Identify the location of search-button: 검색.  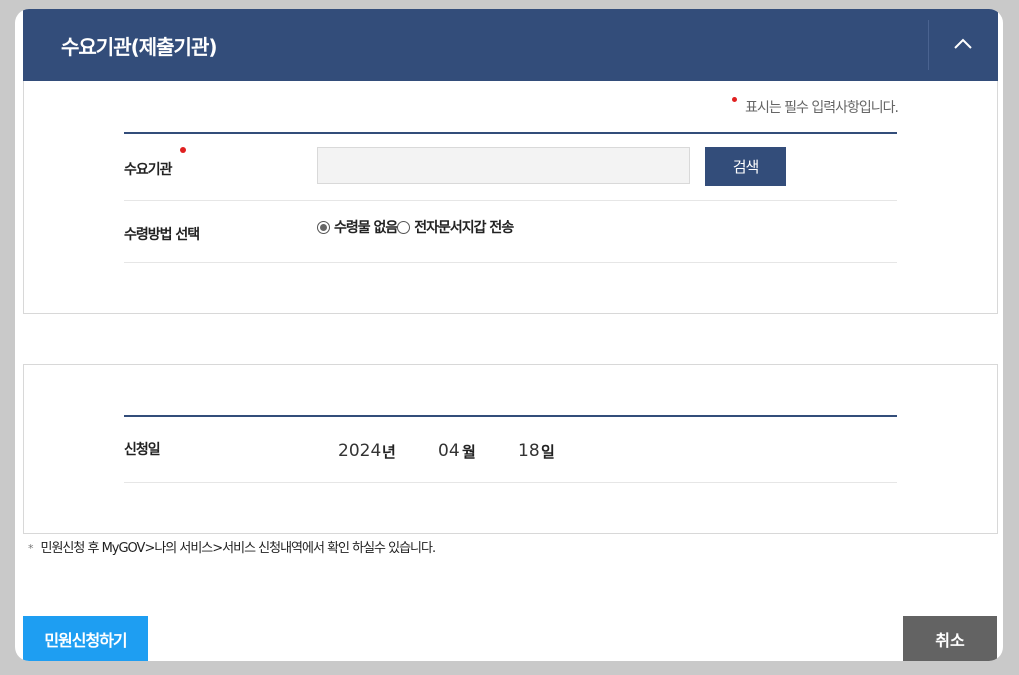
(745, 166).